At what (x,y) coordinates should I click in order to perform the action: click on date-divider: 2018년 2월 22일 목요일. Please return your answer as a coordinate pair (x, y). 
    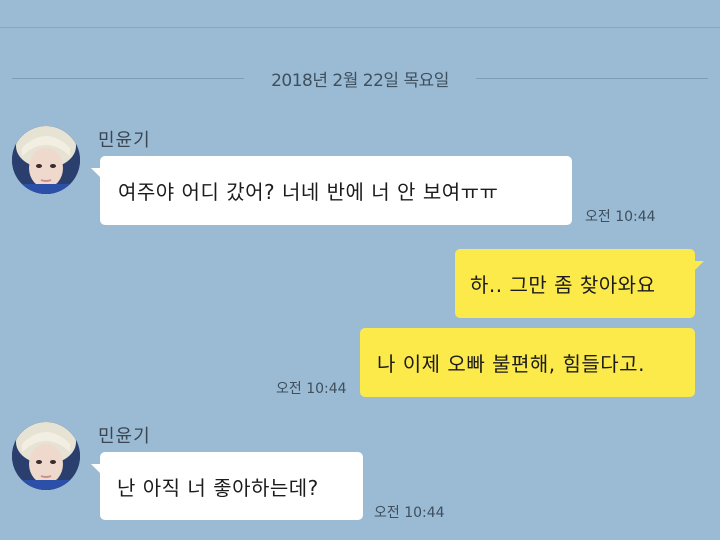
    Looking at the image, I should click on (360, 79).